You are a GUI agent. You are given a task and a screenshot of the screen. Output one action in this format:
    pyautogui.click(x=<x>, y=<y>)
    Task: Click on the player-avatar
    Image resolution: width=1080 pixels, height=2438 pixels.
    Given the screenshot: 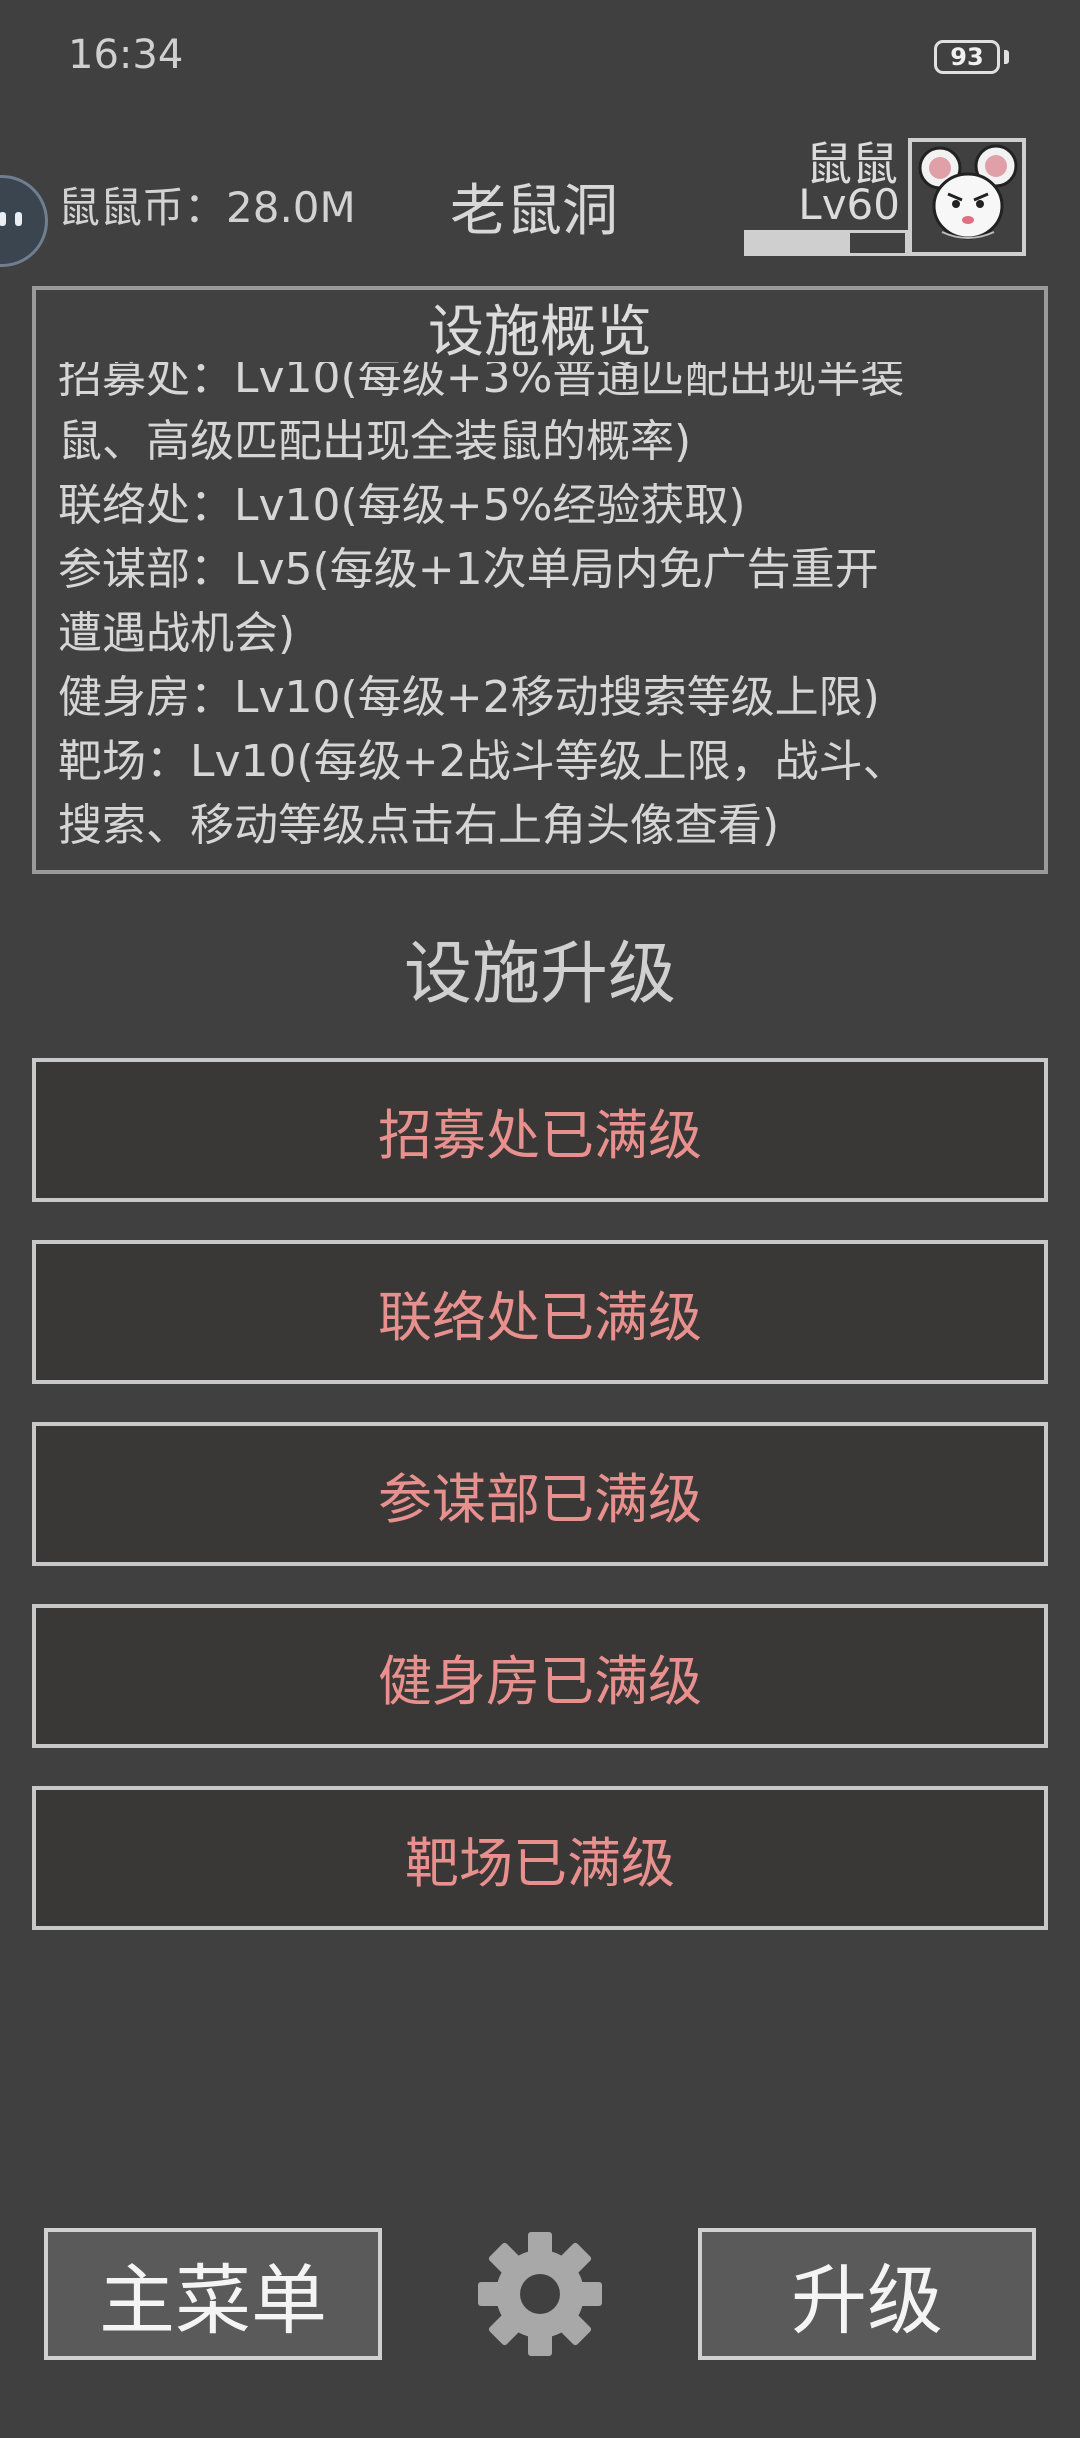 What is the action you would take?
    pyautogui.click(x=967, y=197)
    